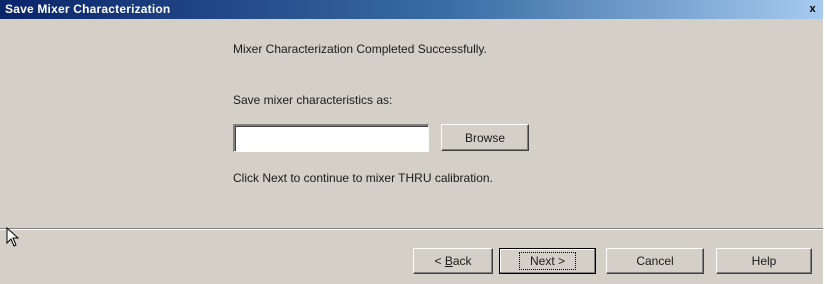 This screenshot has width=825, height=284. Describe the element at coordinates (812, 9) in the screenshot. I see `close-icon: x` at that location.